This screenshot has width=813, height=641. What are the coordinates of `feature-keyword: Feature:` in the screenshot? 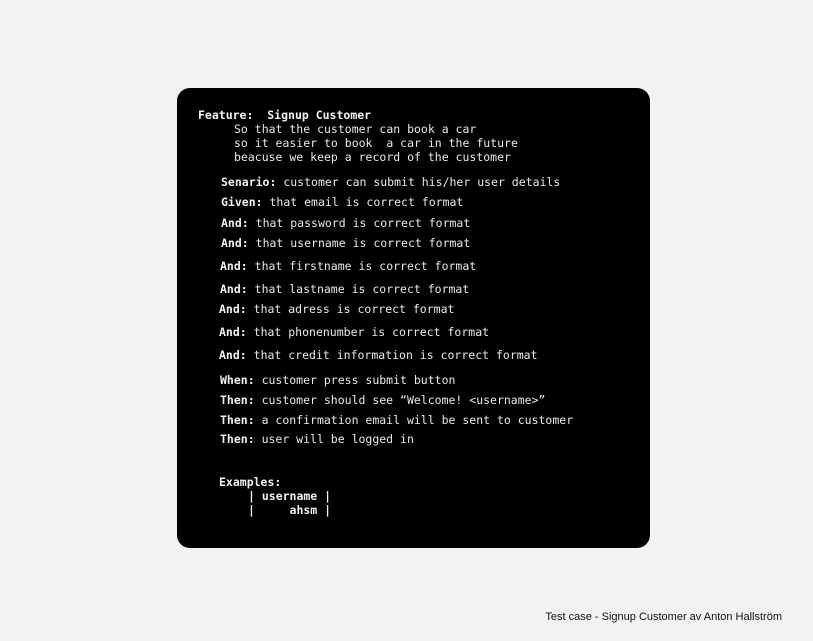 It's located at (226, 115).